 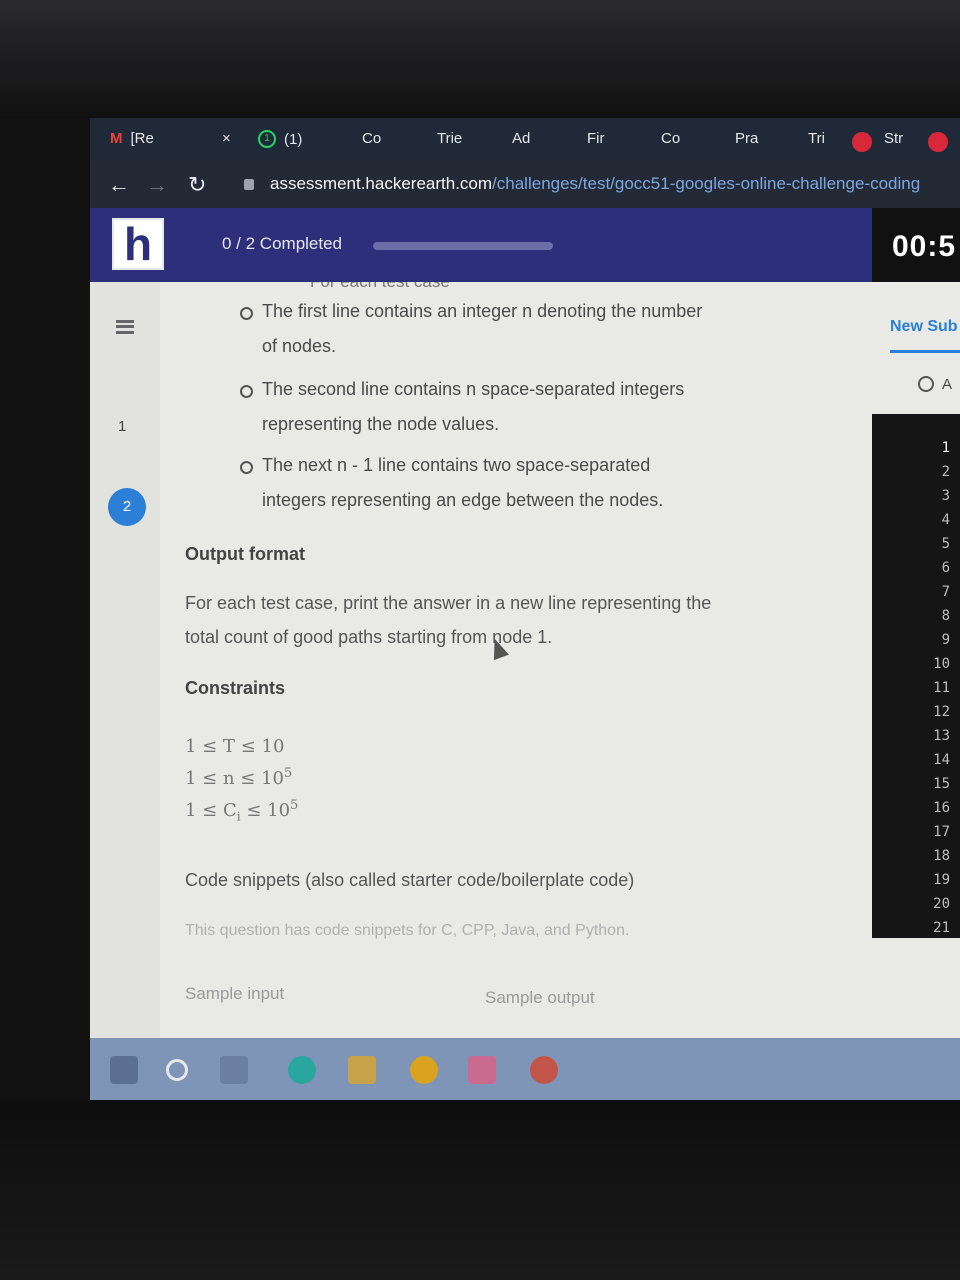 What do you see at coordinates (945, 592) in the screenshot?
I see `line-number: 7` at bounding box center [945, 592].